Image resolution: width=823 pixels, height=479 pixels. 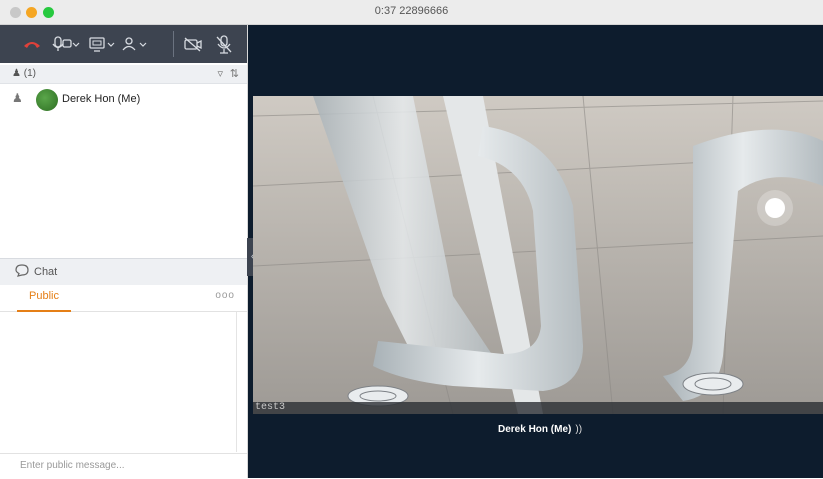 I want to click on audio-button, so click(x=66, y=44).